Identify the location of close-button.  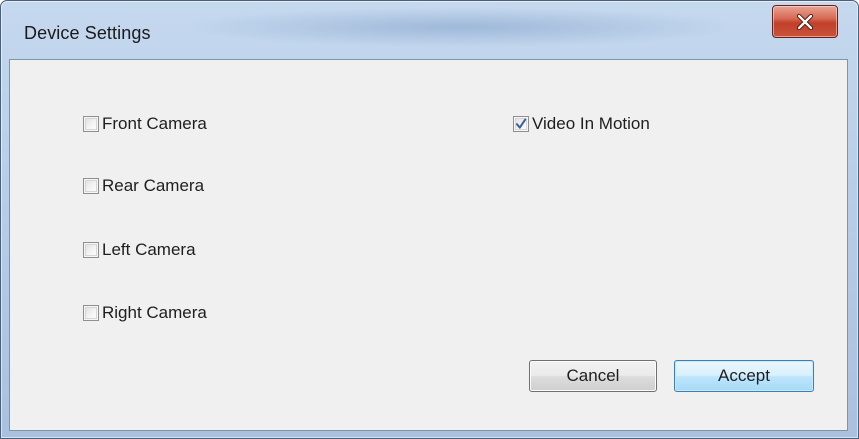
(805, 21).